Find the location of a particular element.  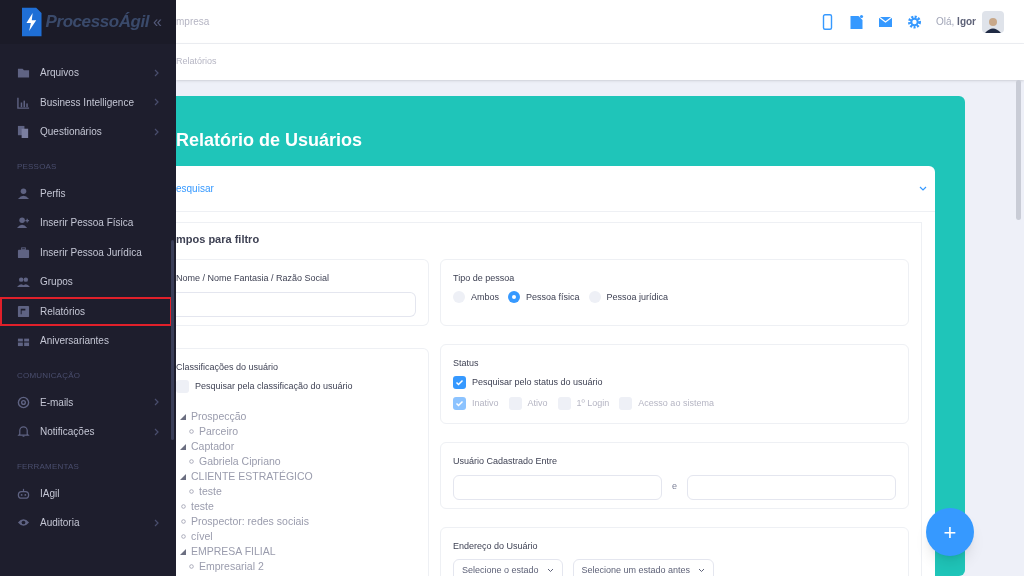

menu-item: Aniversariantes is located at coordinates (88, 341).